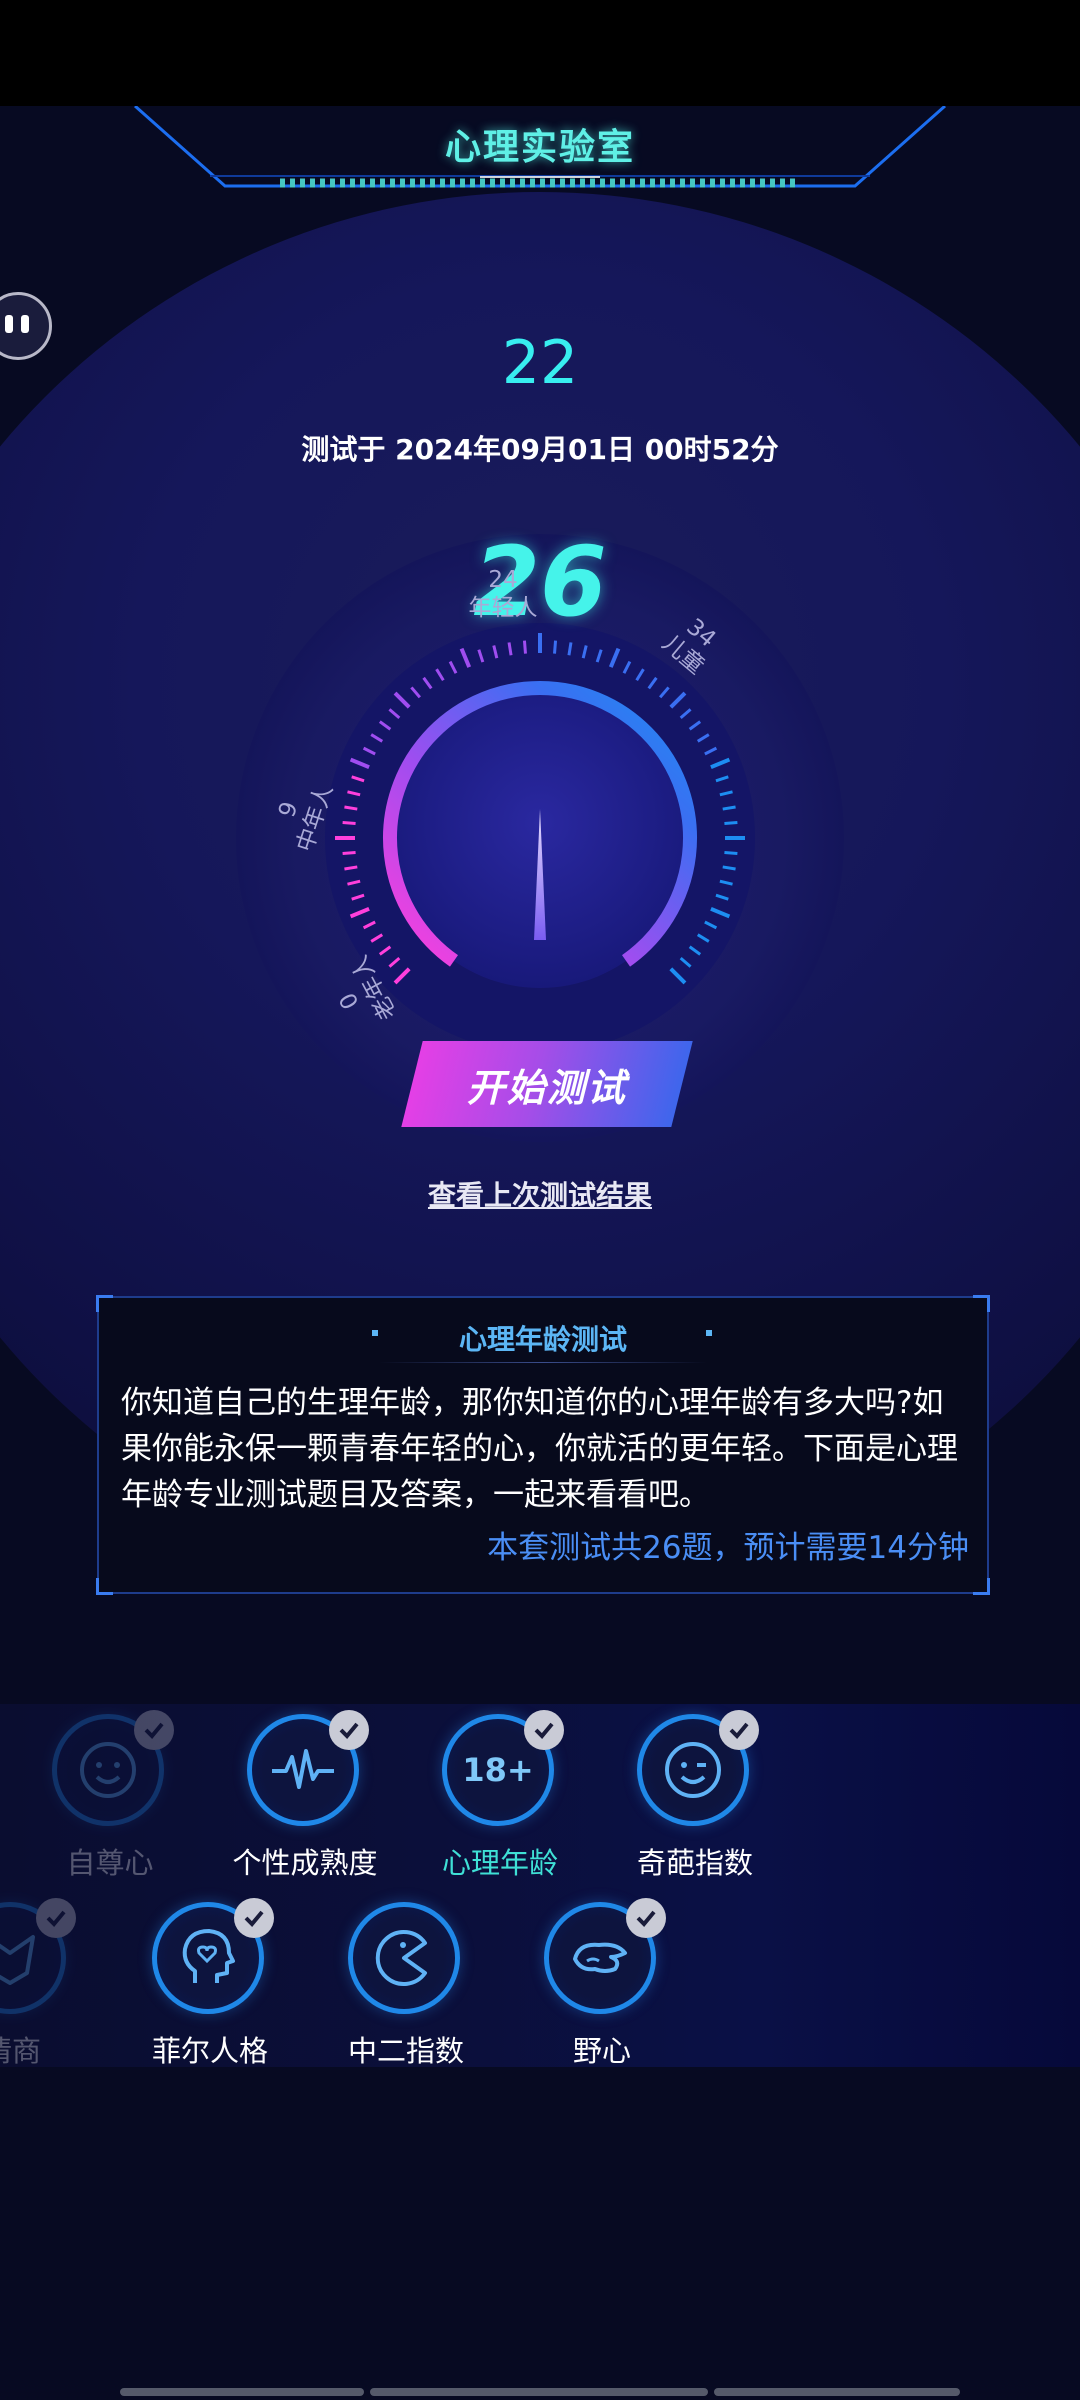 This screenshot has height=2400, width=1080. I want to click on test-item-weirdness: 奇葩指数, so click(695, 1802).